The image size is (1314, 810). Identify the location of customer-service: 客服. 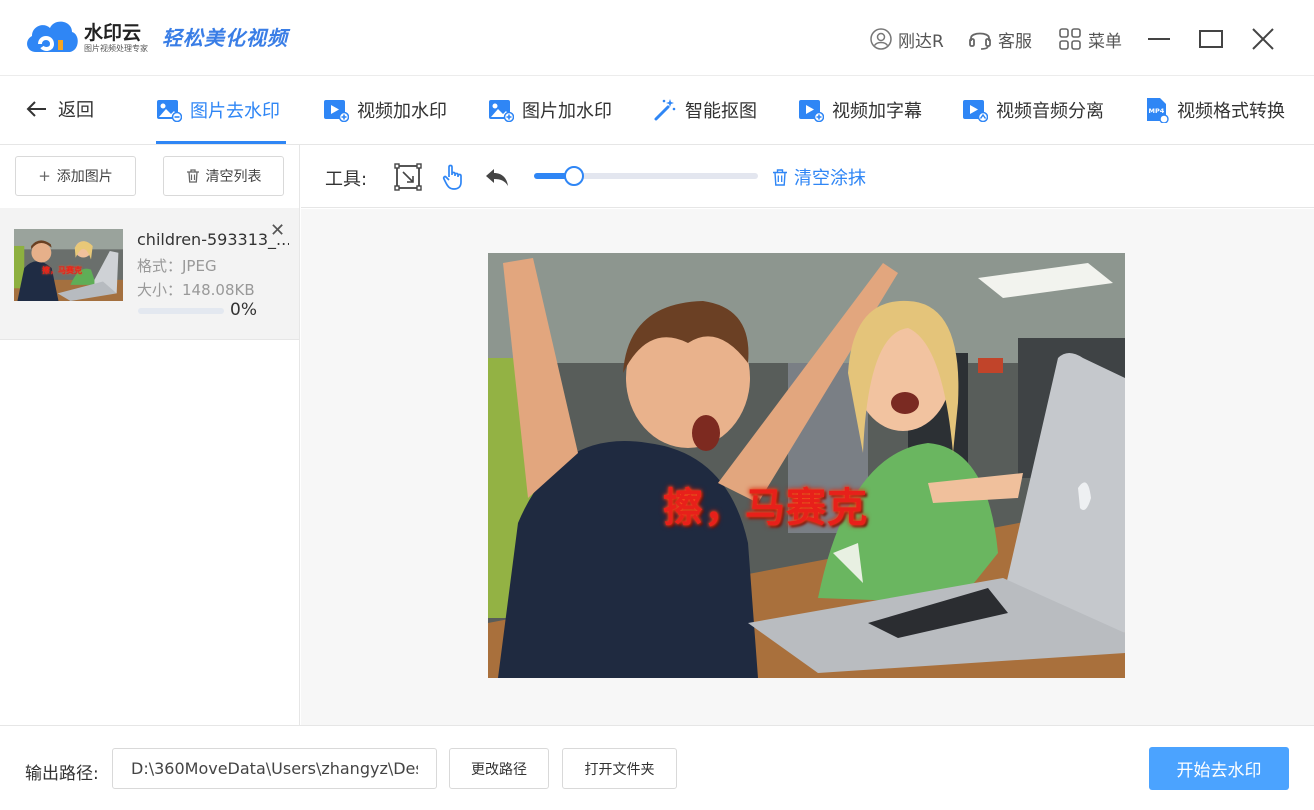
(1000, 39).